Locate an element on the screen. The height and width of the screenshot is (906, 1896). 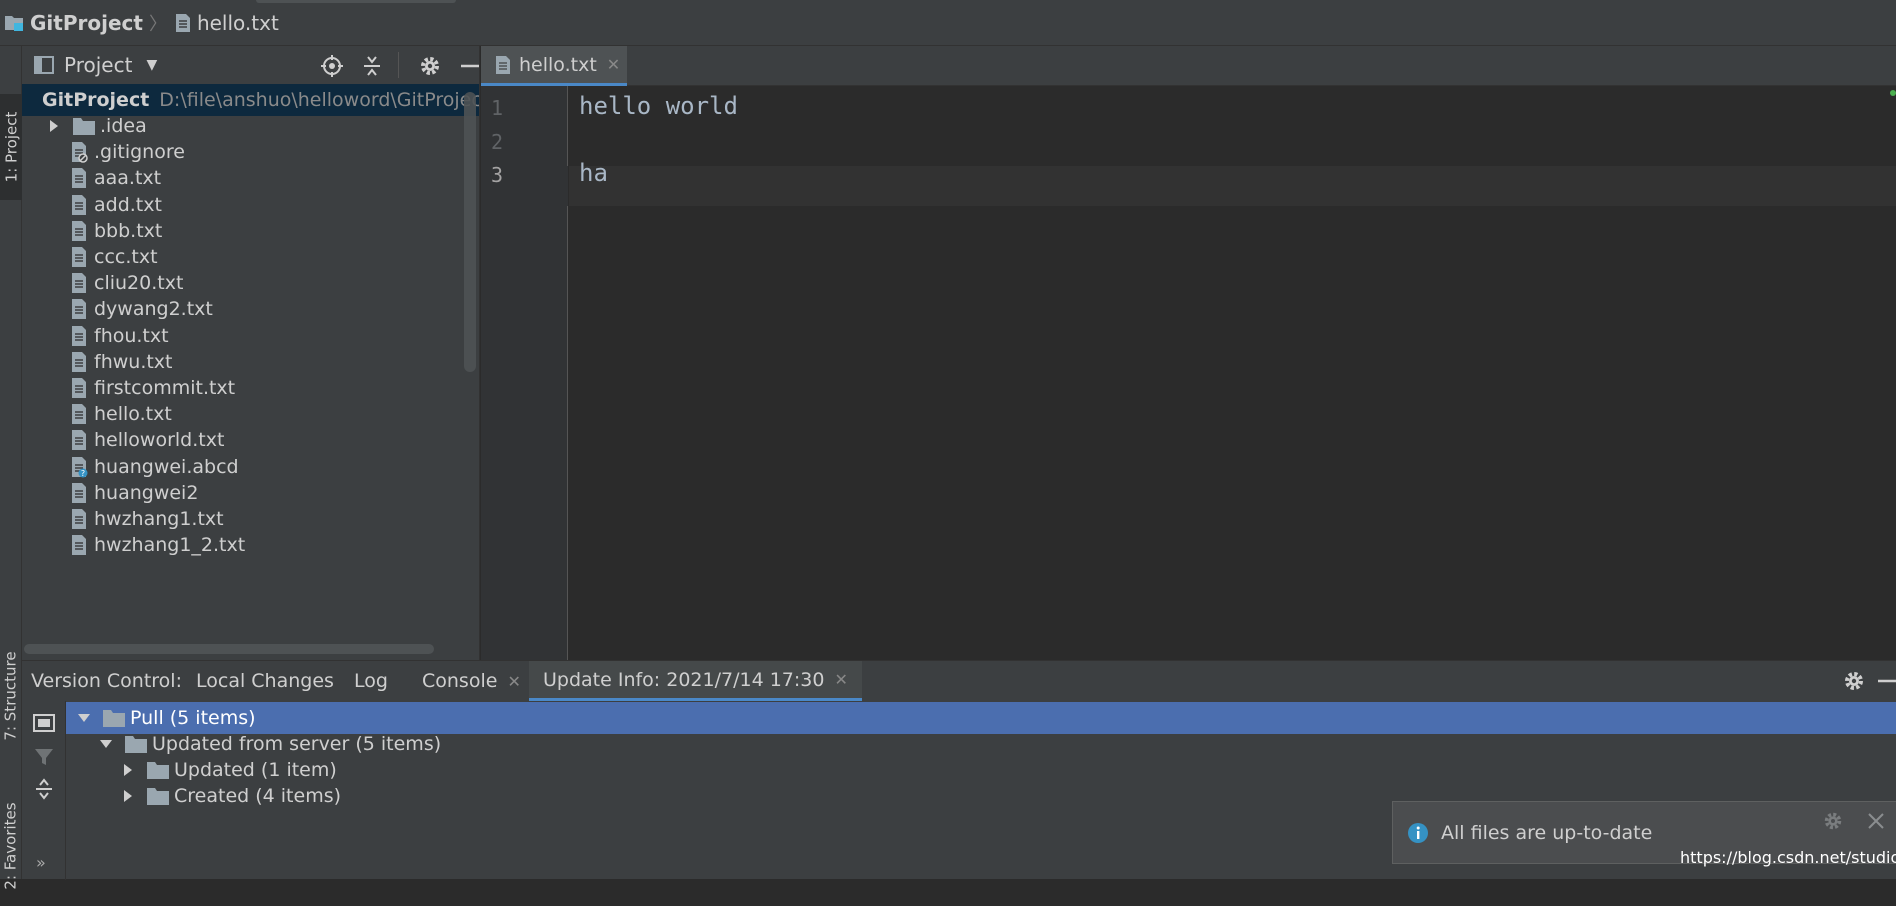
tab-console: Console ✕ is located at coordinates (471, 681).